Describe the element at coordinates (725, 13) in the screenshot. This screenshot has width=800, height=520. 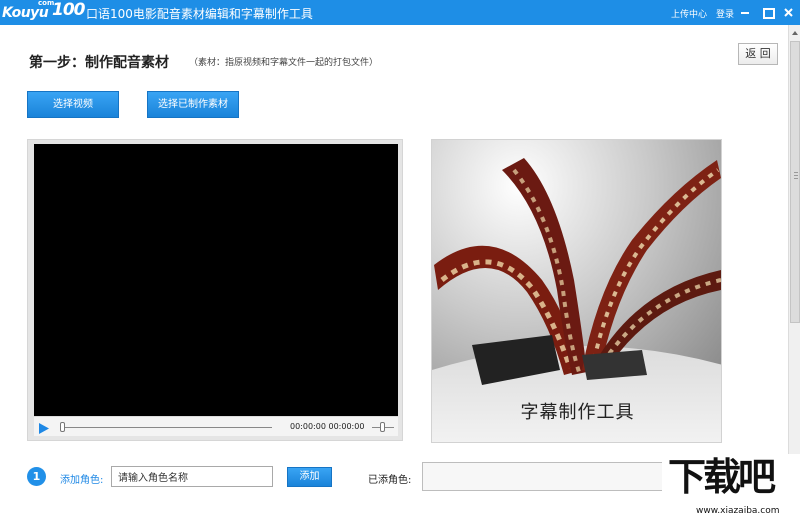
I see `login-link: 登录` at that location.